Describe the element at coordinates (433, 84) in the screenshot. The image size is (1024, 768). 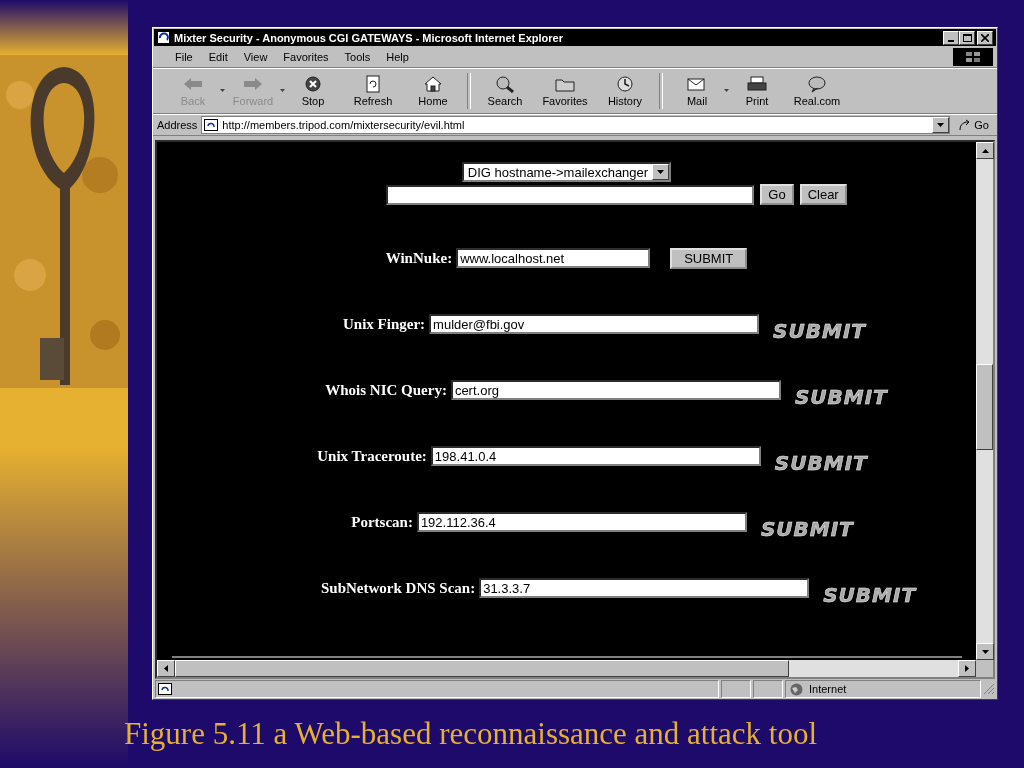
I see `house-icon` at that location.